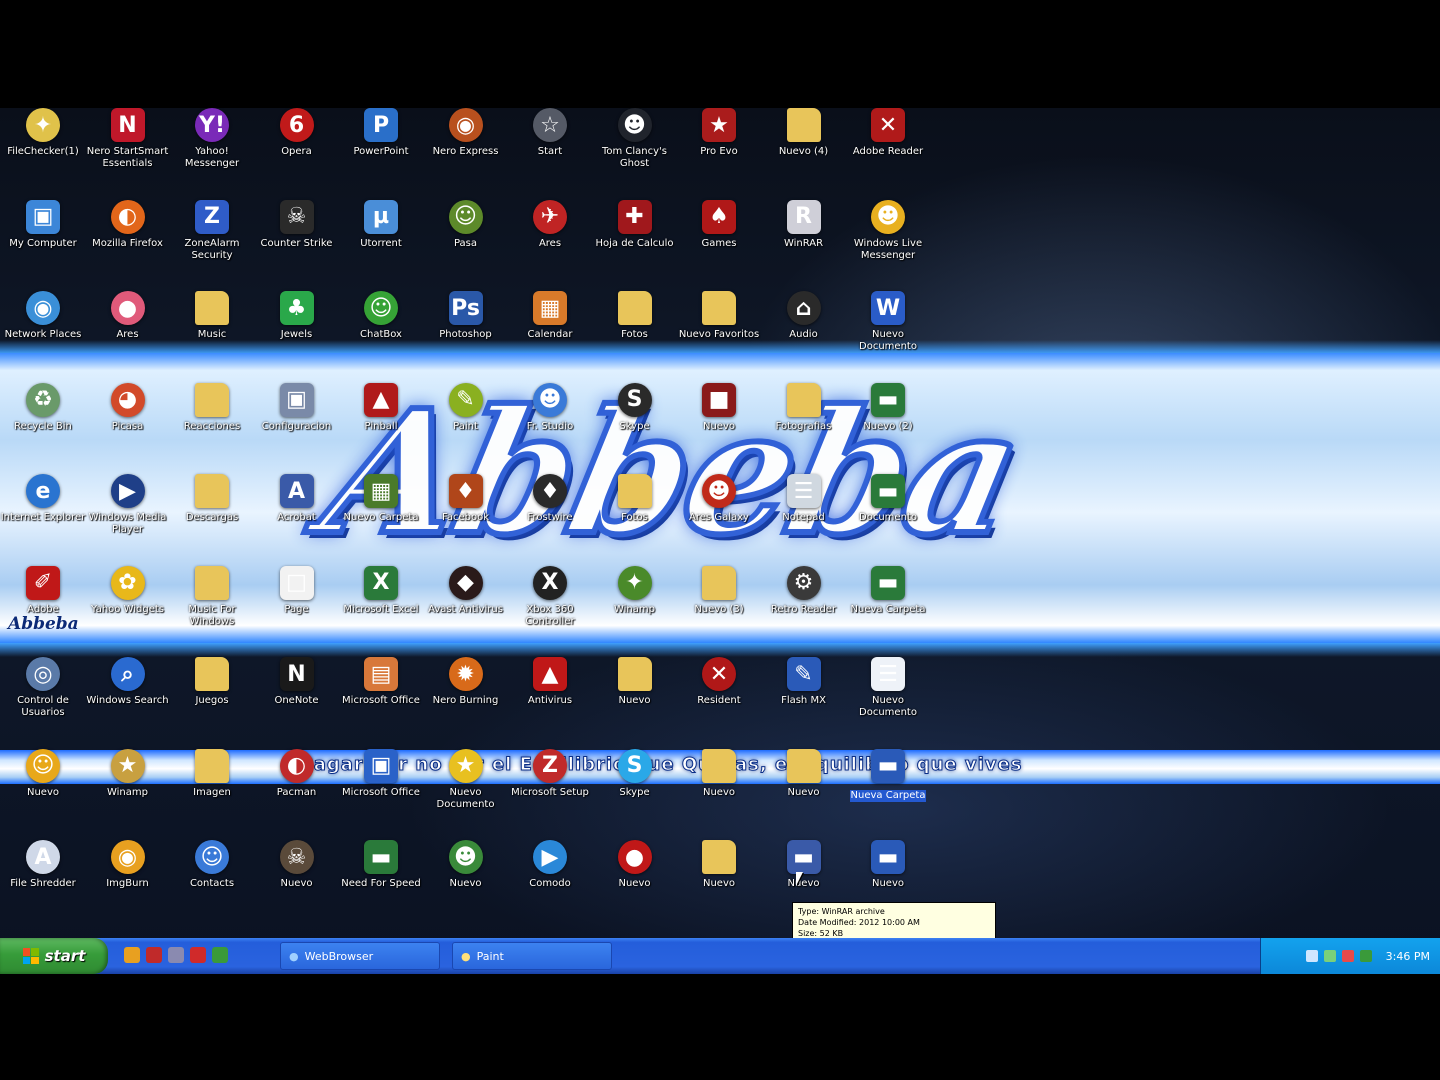  I want to click on quicklaunch-app-icon, so click(198, 955).